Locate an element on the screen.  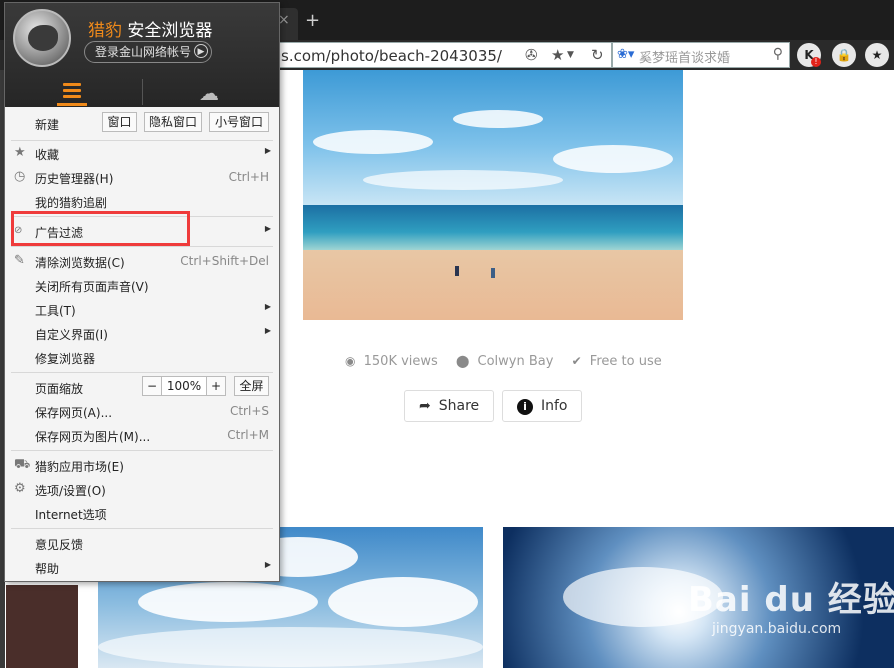
hamburger-menu-icon is located at coordinates (72, 90).